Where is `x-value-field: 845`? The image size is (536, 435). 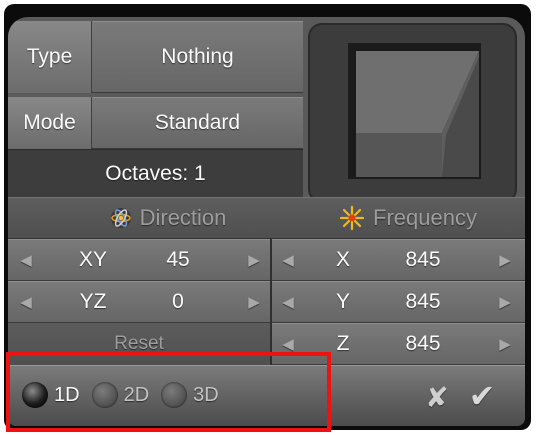 x-value-field: 845 is located at coordinates (423, 260).